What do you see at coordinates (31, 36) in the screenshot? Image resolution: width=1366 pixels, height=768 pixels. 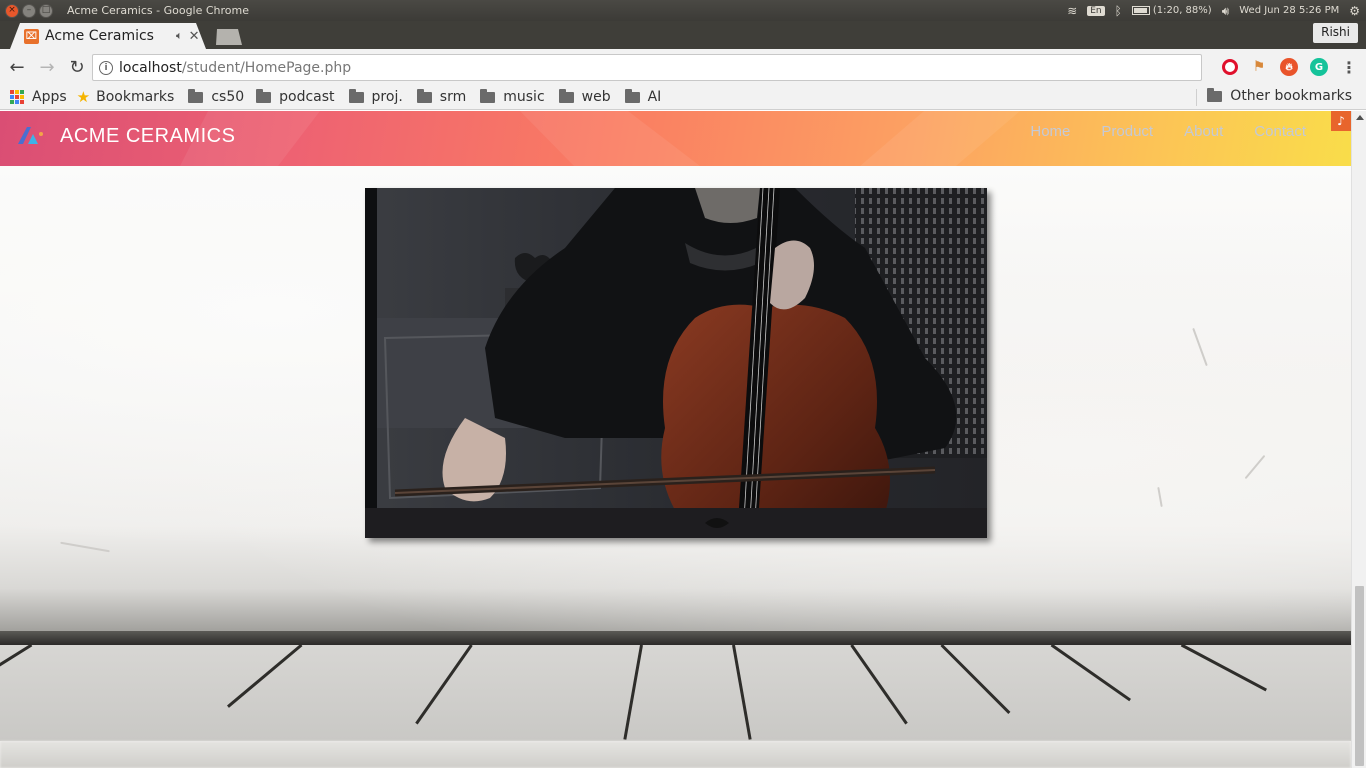 I see `xampp-favicon-icon: ⌧` at bounding box center [31, 36].